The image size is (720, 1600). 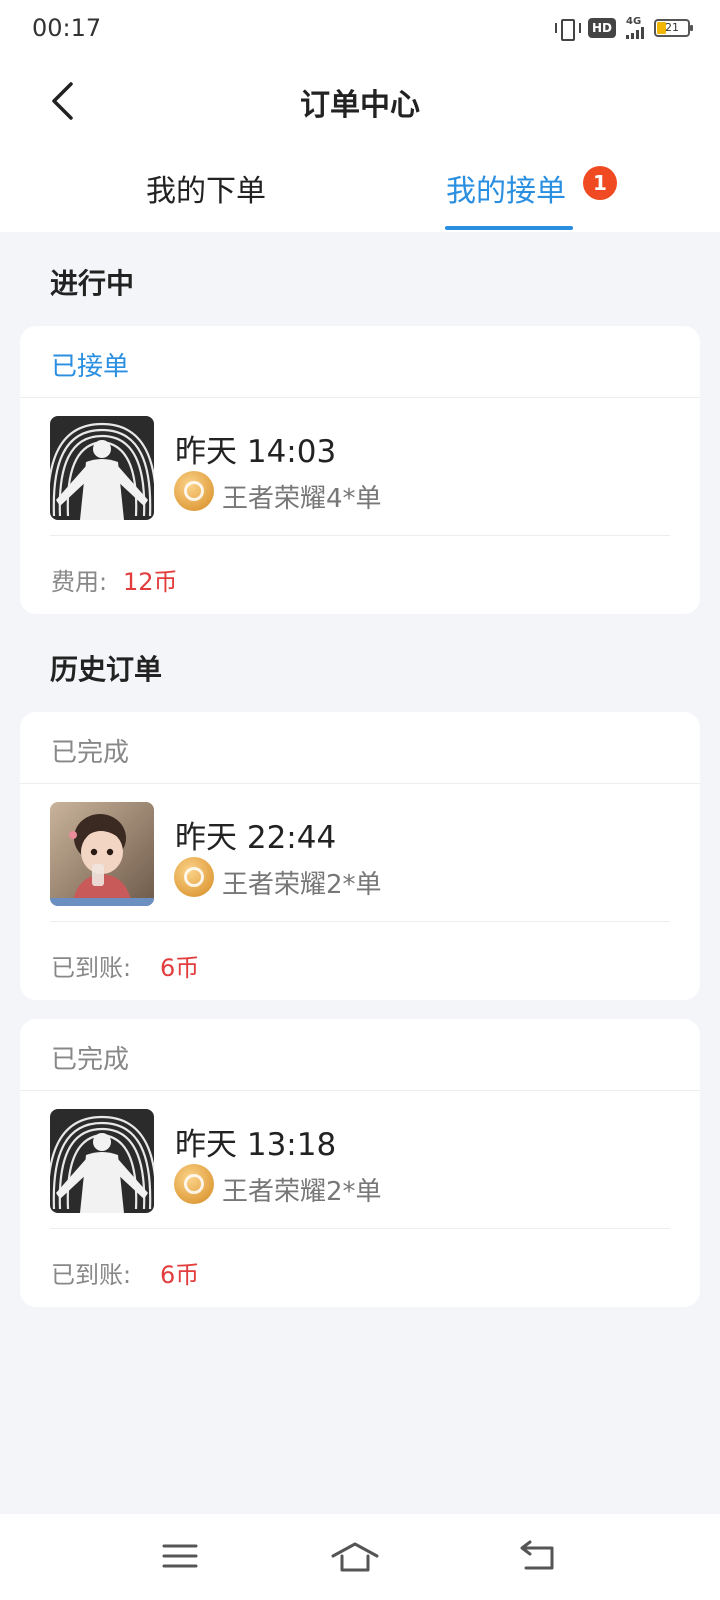 I want to click on order-time: 昨天 13:18, so click(x=256, y=1145).